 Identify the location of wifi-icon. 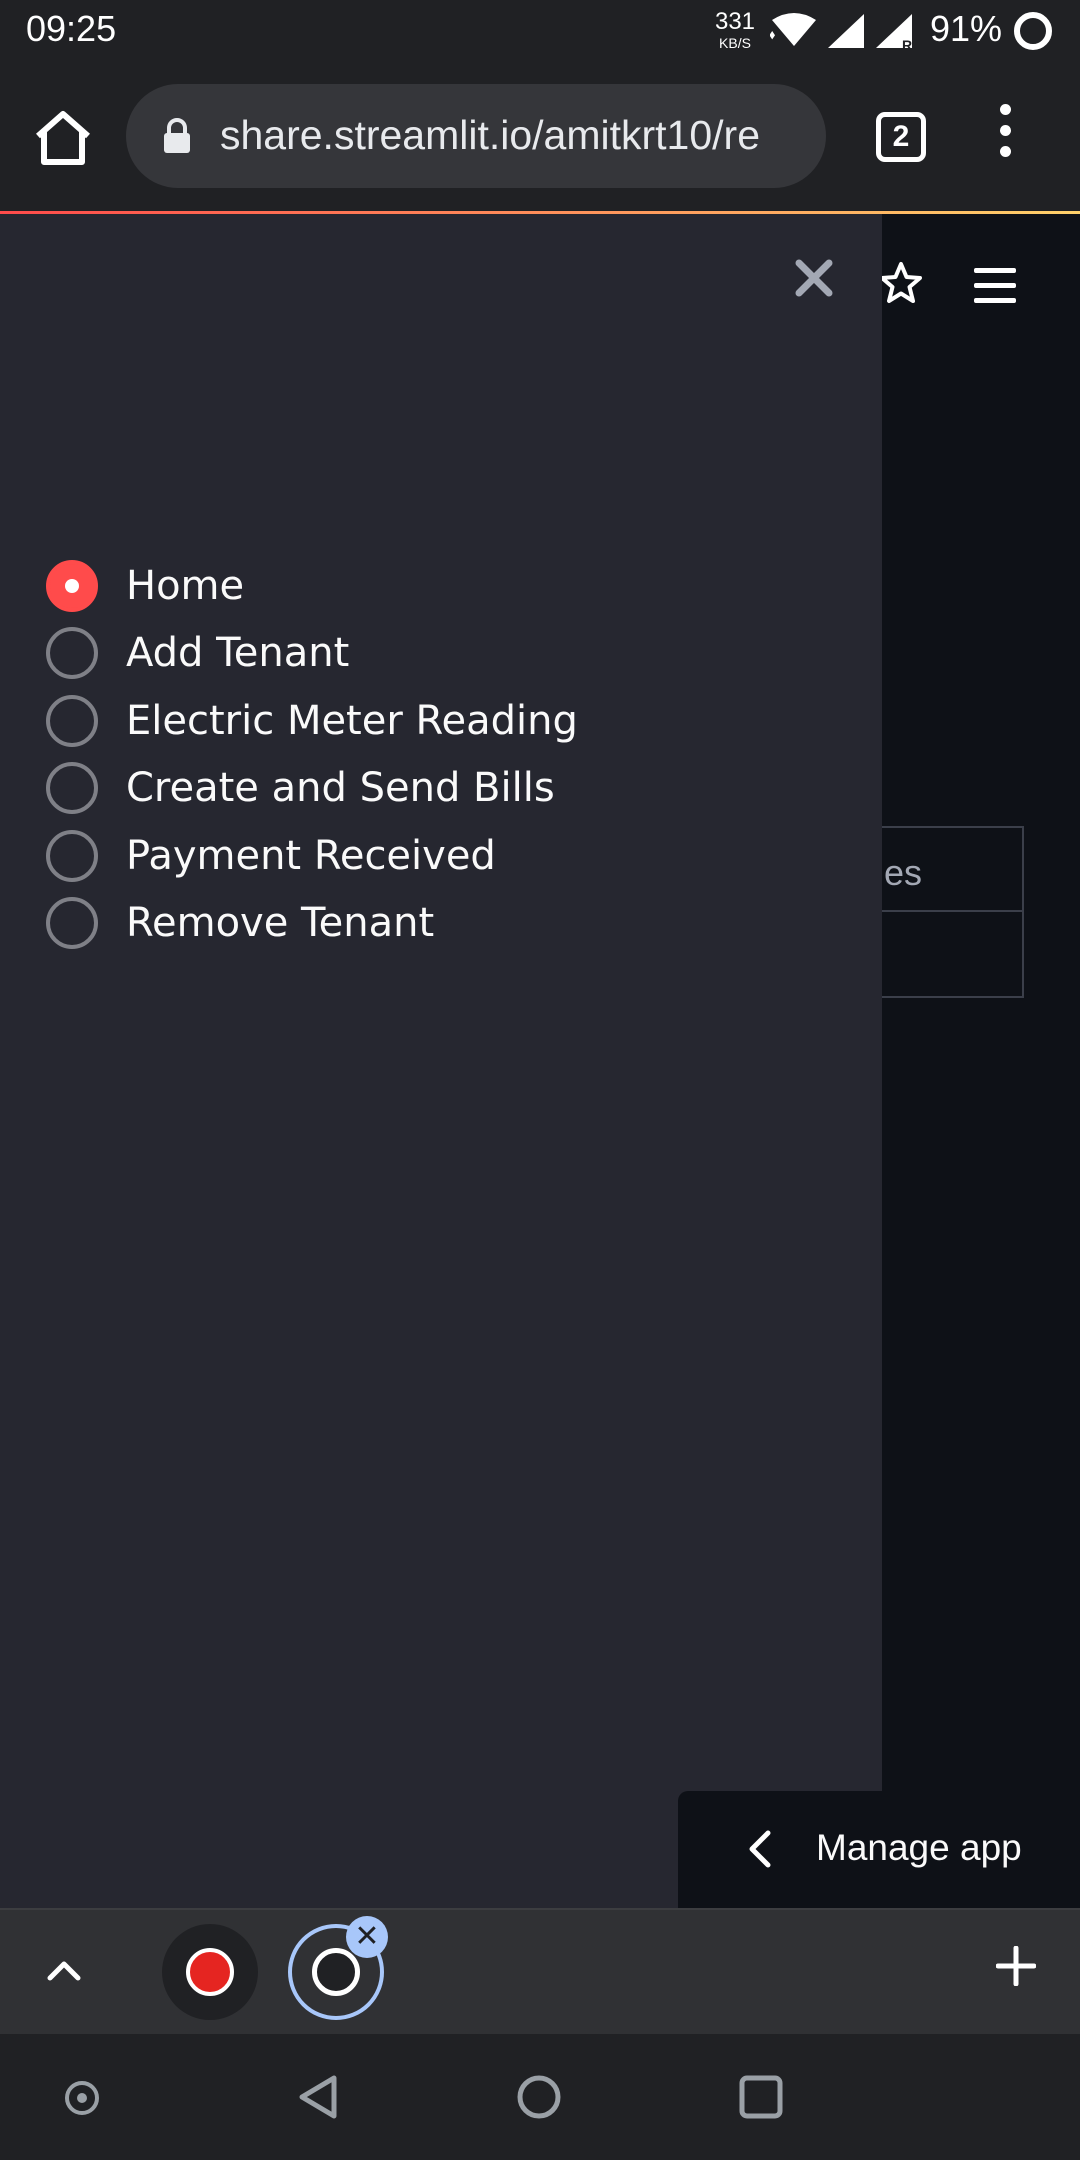
(793, 29).